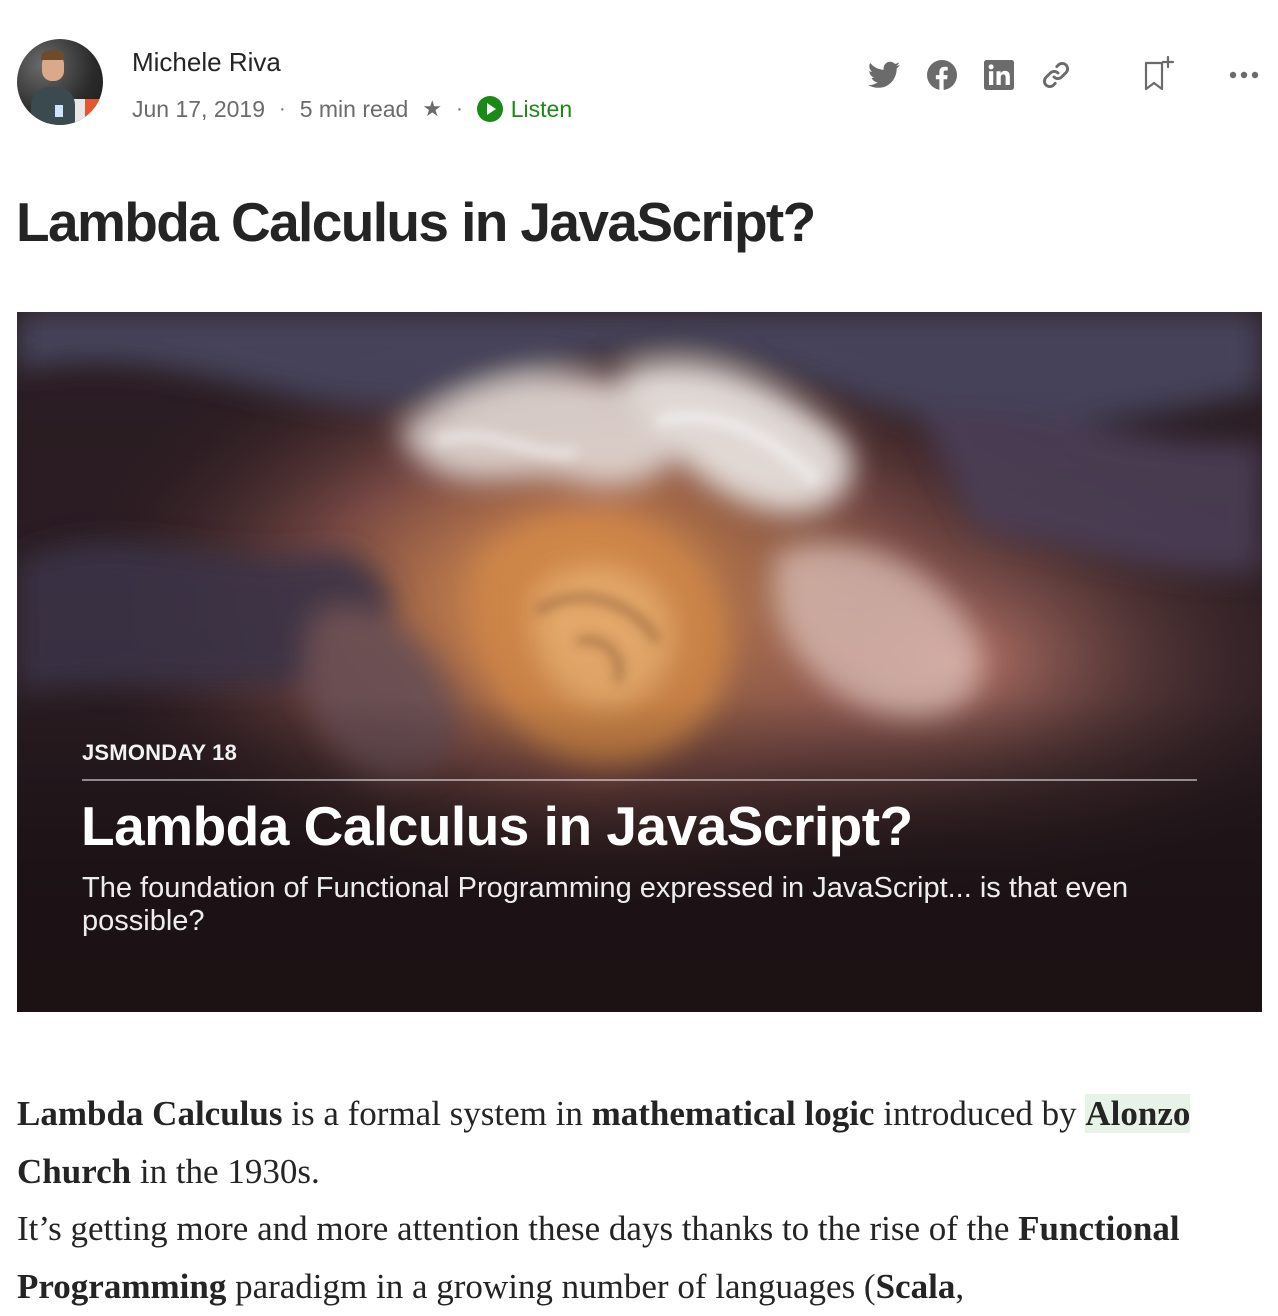 Image resolution: width=1278 pixels, height=1316 pixels. Describe the element at coordinates (733, 1113) in the screenshot. I see `bold-term: mathematical logic` at that location.